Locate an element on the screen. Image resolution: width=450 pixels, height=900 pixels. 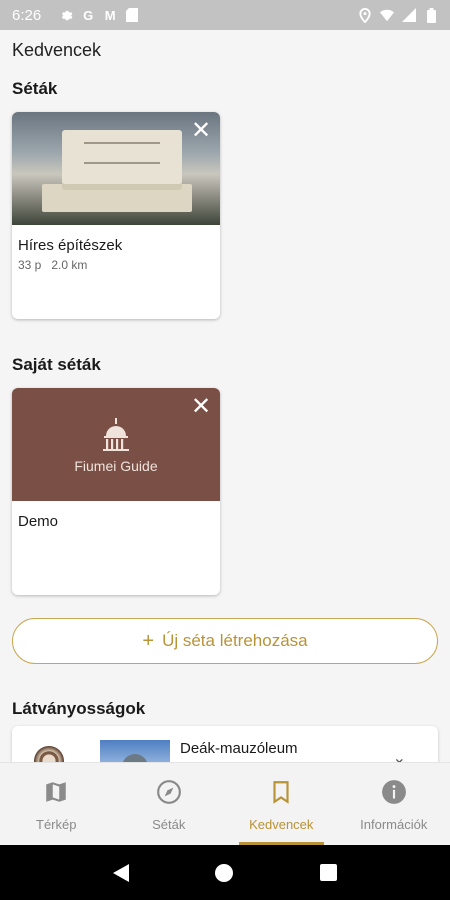
map-icon is located at coordinates (56, 792).